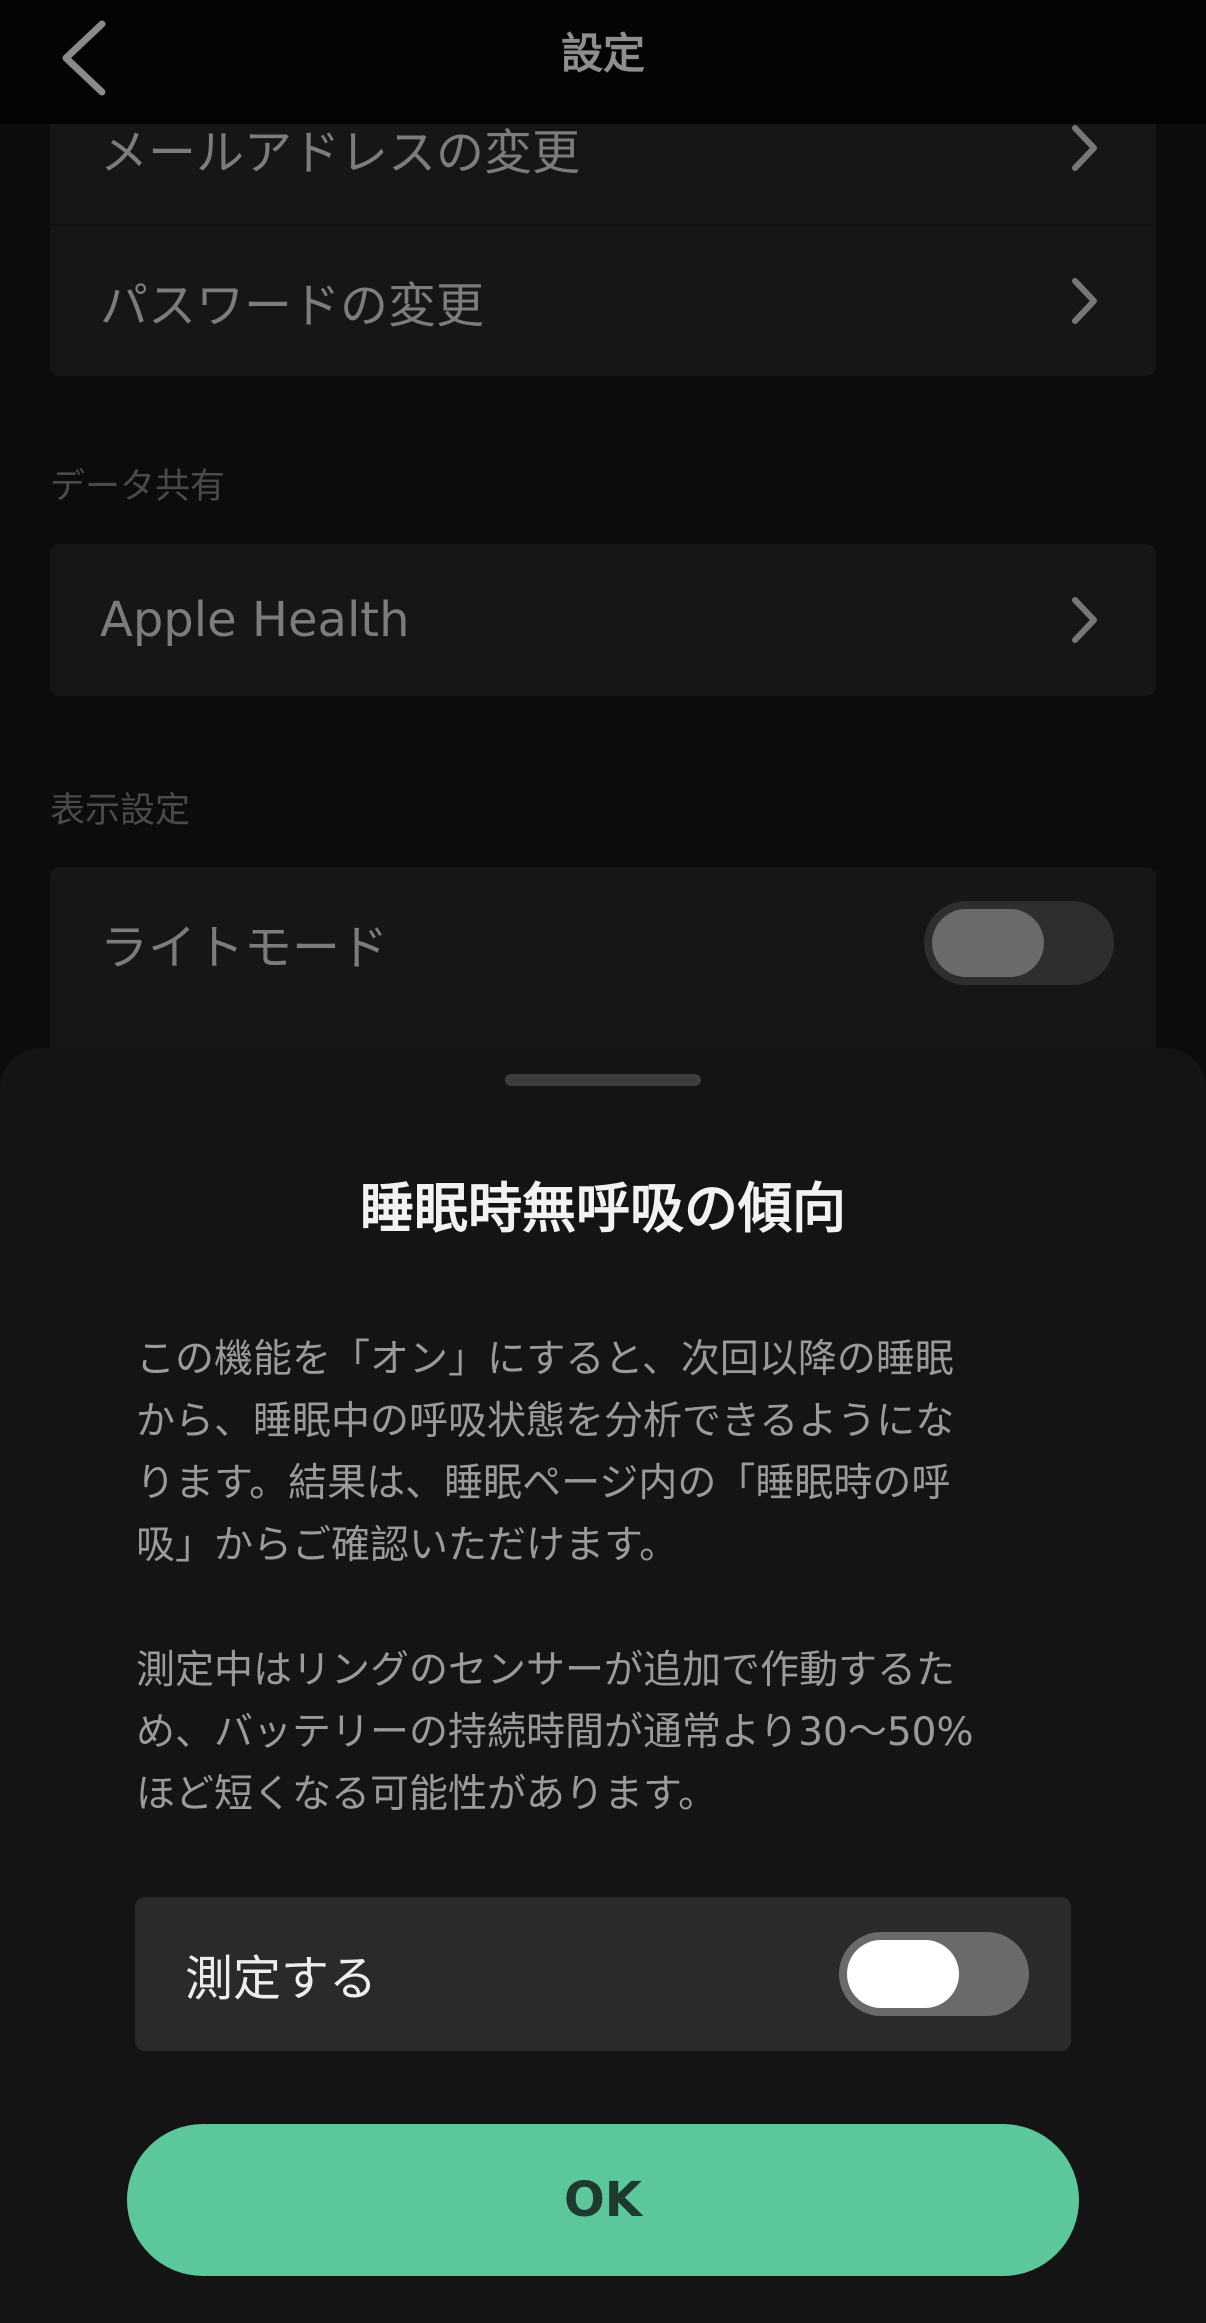  What do you see at coordinates (555, 1732) in the screenshot?
I see `description-line: め、バッテリーの持続時間が通常より30〜50%` at bounding box center [555, 1732].